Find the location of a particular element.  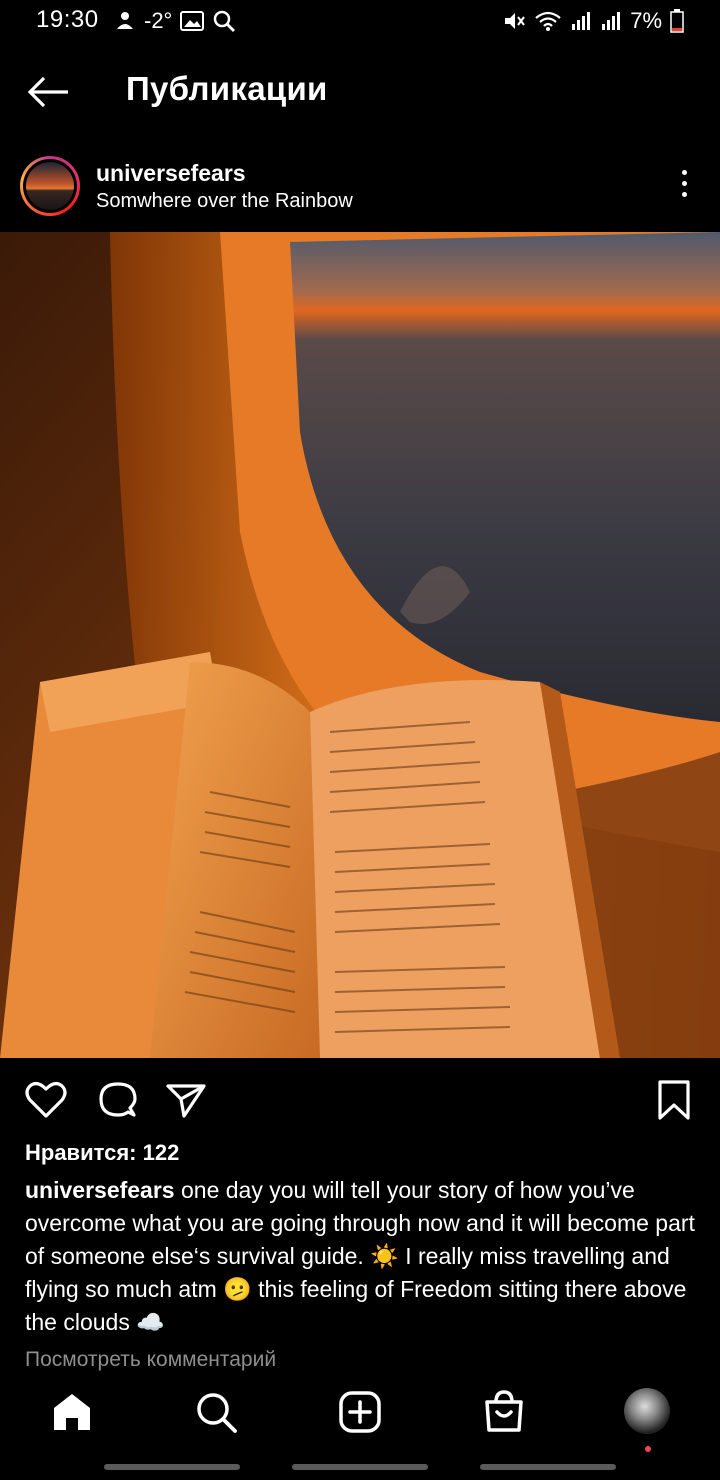

share-button is located at coordinates (186, 1102).